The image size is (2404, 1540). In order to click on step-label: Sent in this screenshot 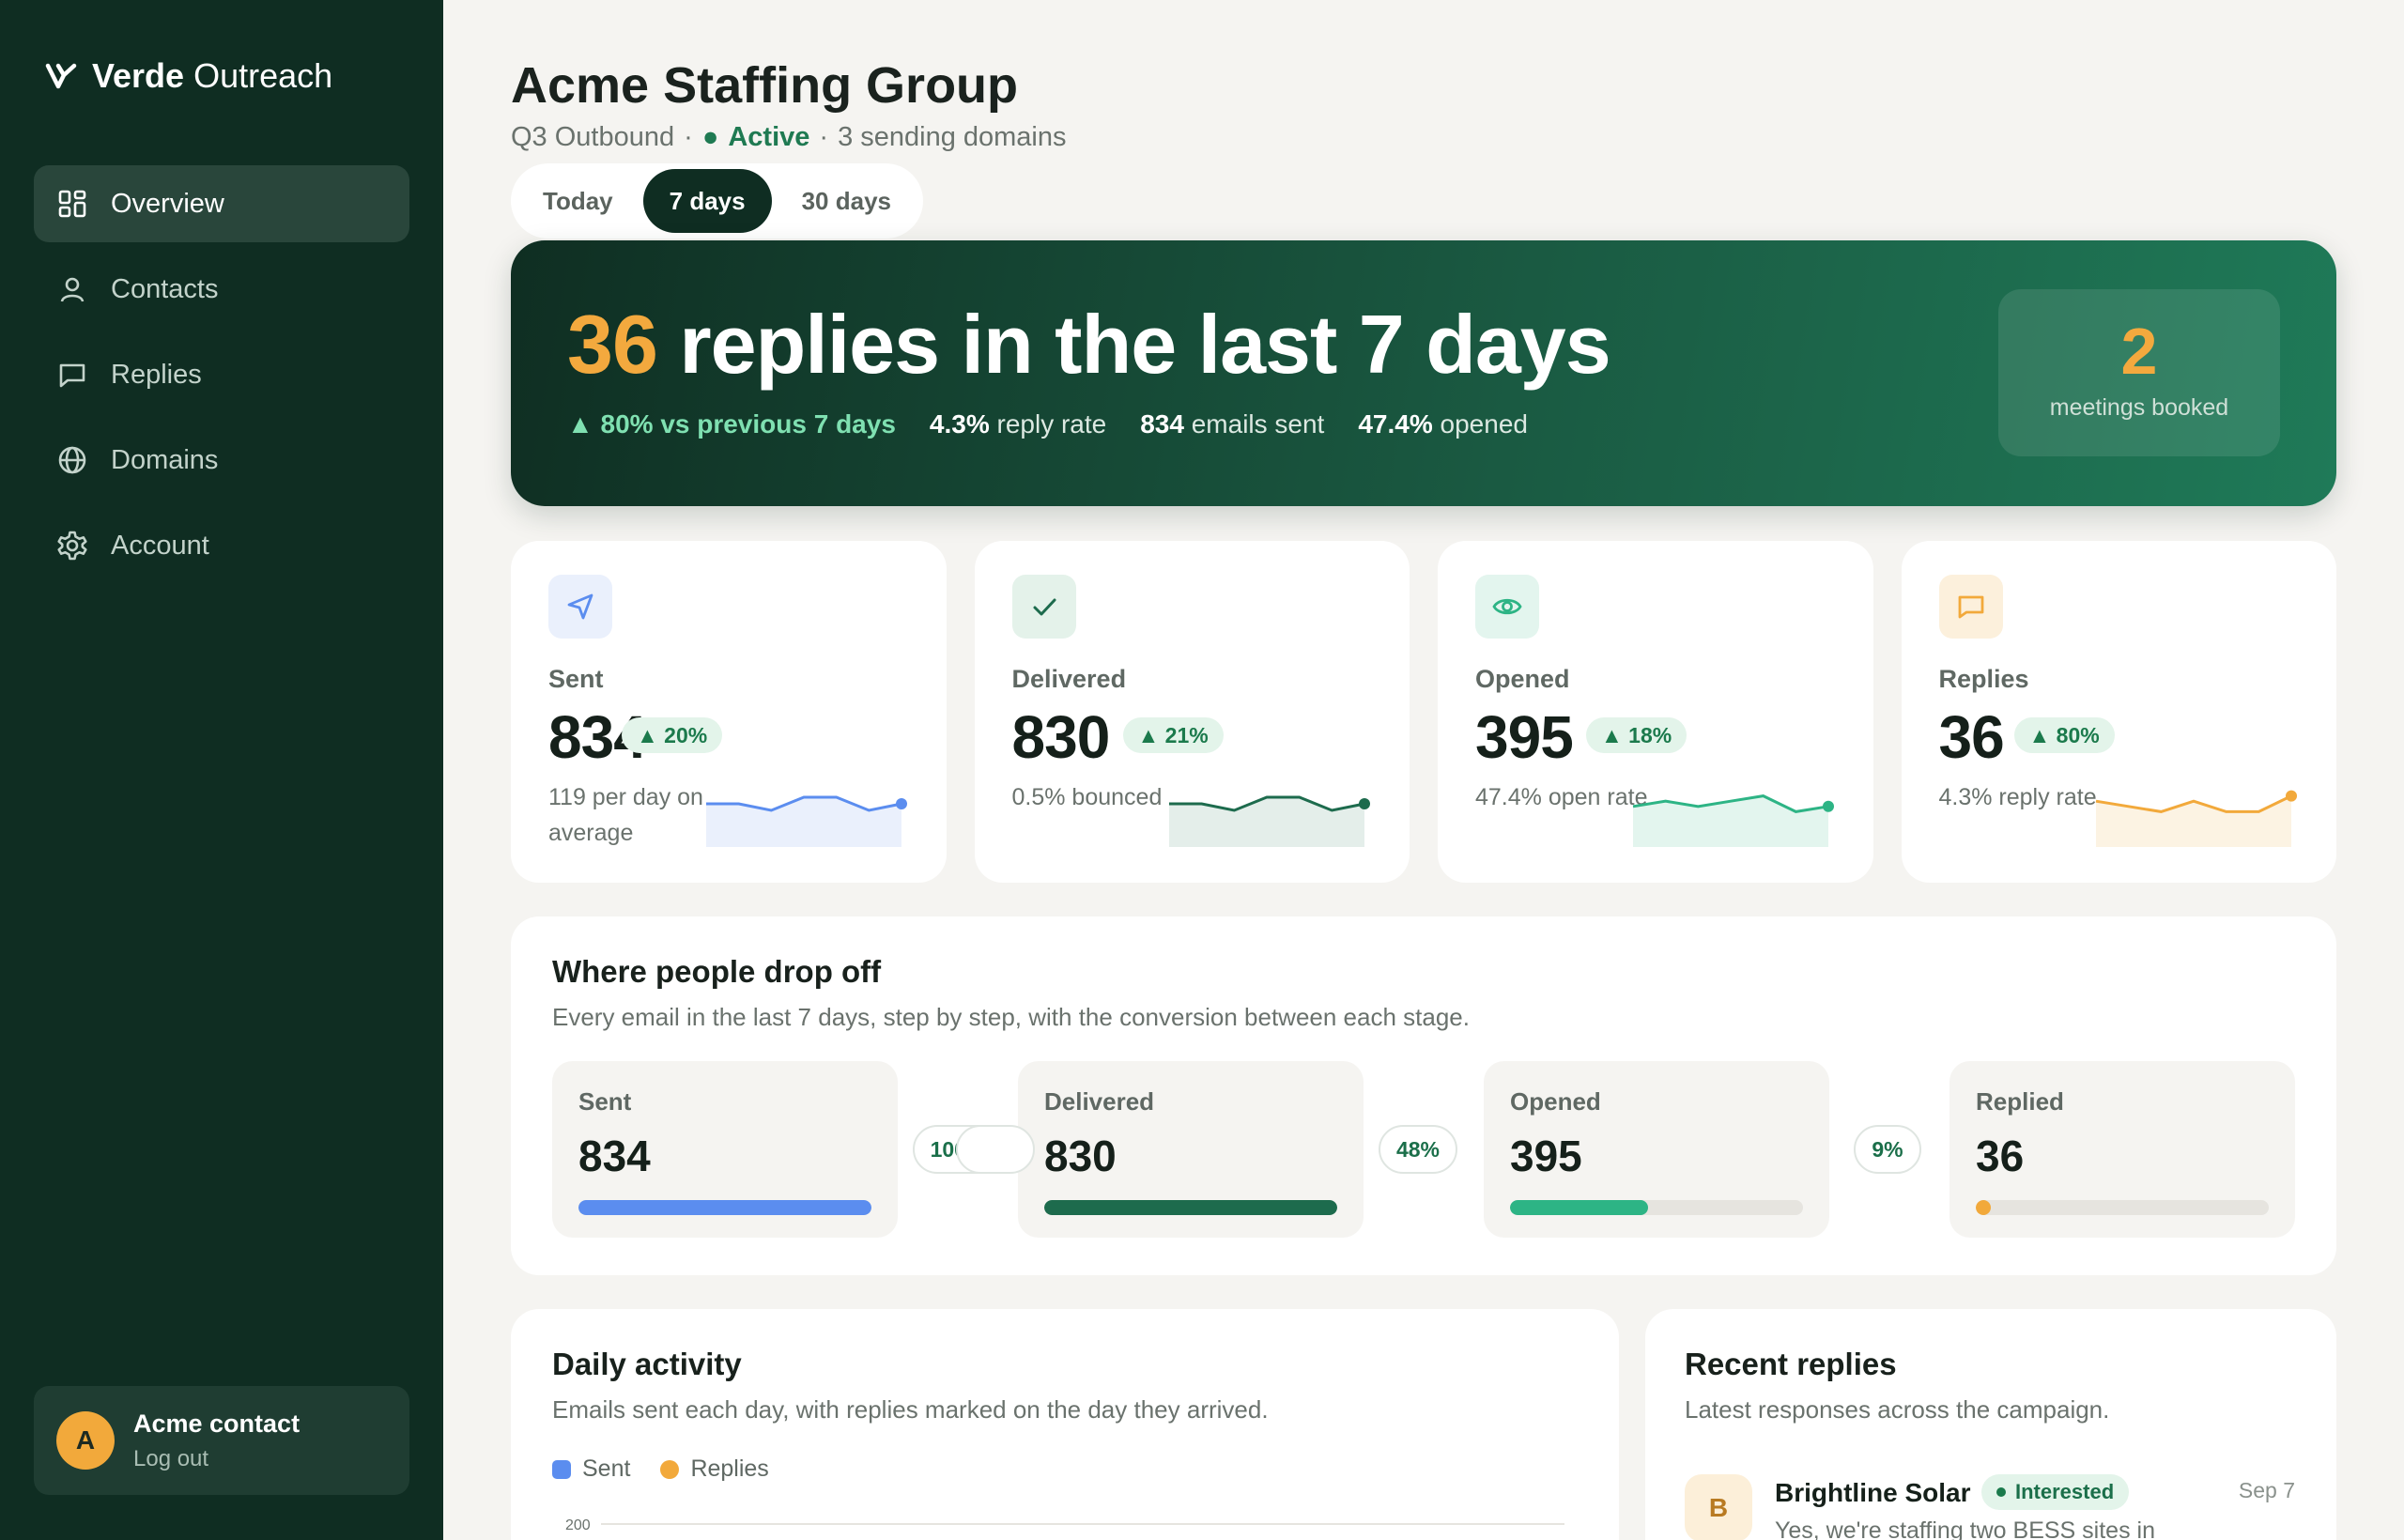, I will do `click(605, 1101)`.